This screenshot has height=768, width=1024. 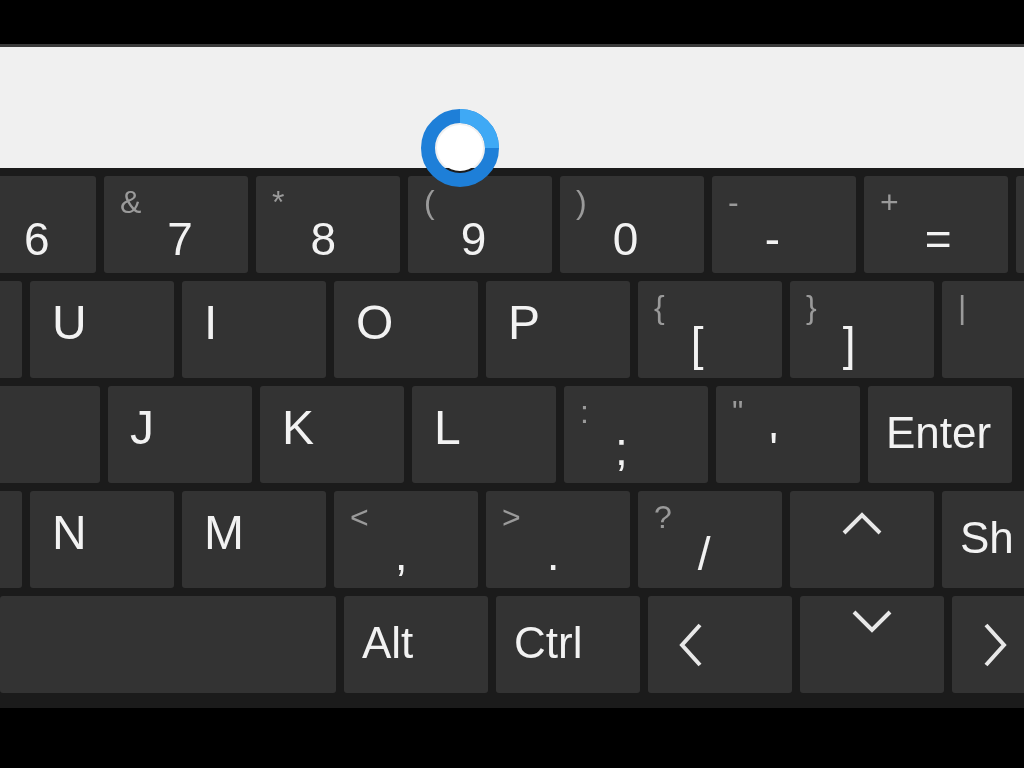 I want to click on key-button: Sh, so click(x=983, y=539).